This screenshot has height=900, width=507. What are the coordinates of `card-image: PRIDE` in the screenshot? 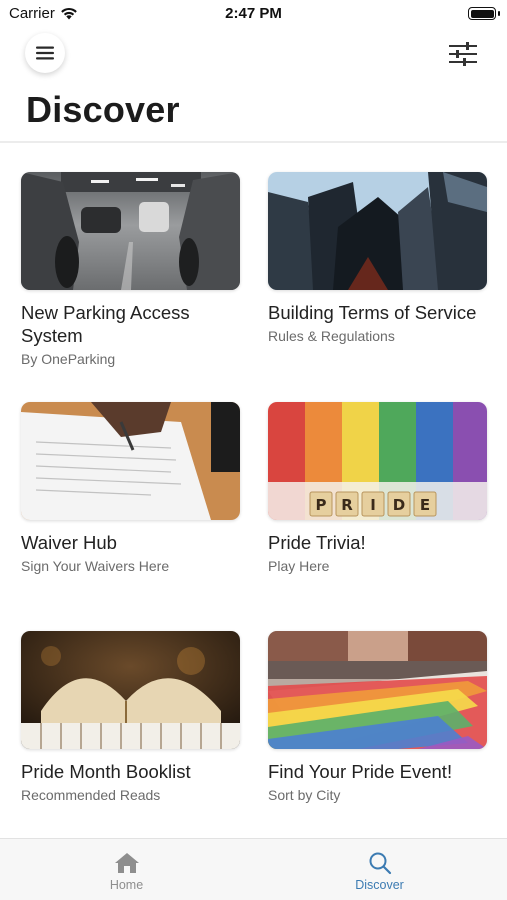 It's located at (377, 461).